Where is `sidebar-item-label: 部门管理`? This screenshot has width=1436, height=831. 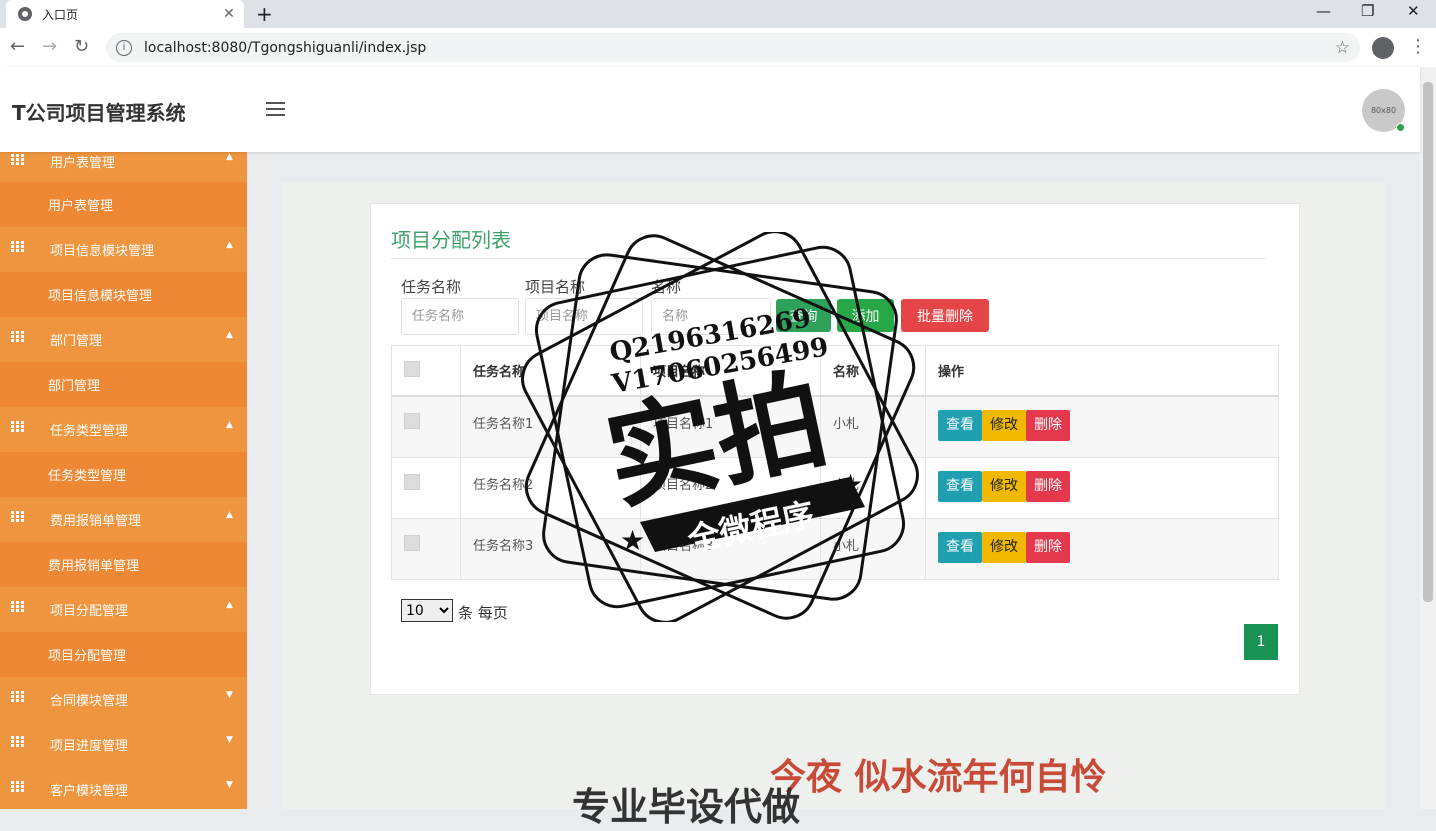
sidebar-item-label: 部门管理 is located at coordinates (74, 386).